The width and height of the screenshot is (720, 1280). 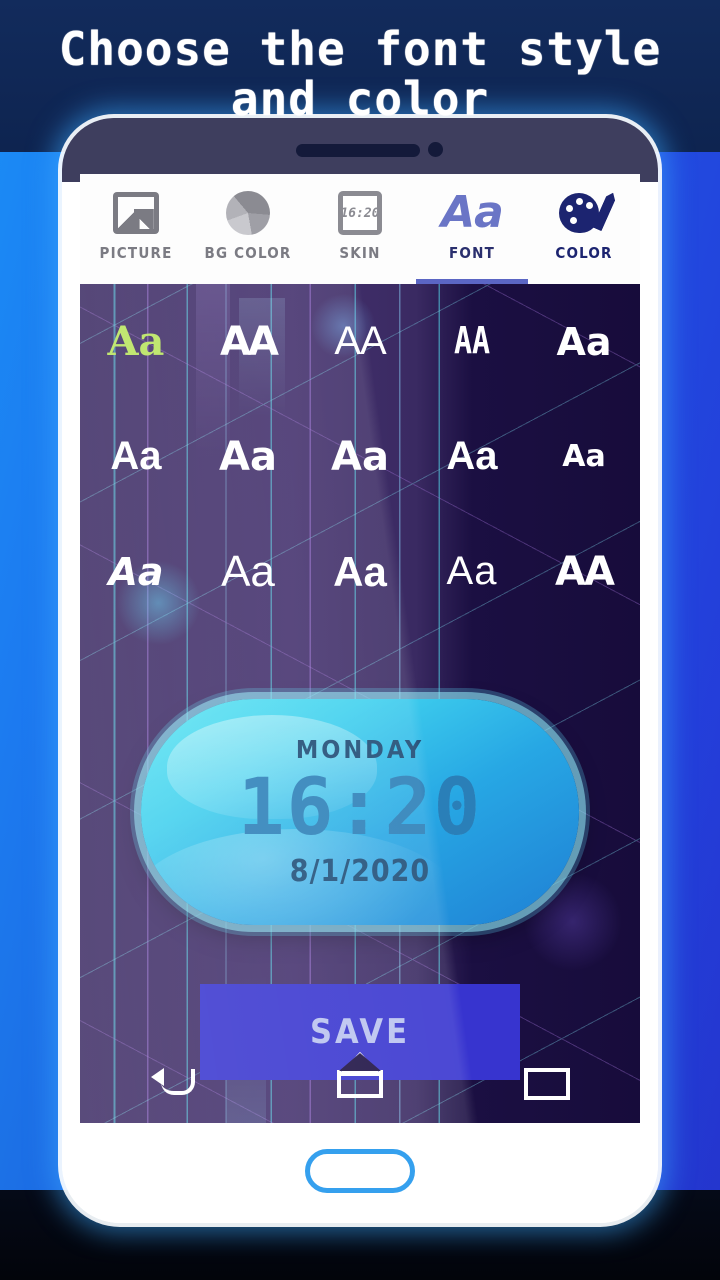 What do you see at coordinates (248, 253) in the screenshot?
I see `tab-bg-color-label: BG COLOR` at bounding box center [248, 253].